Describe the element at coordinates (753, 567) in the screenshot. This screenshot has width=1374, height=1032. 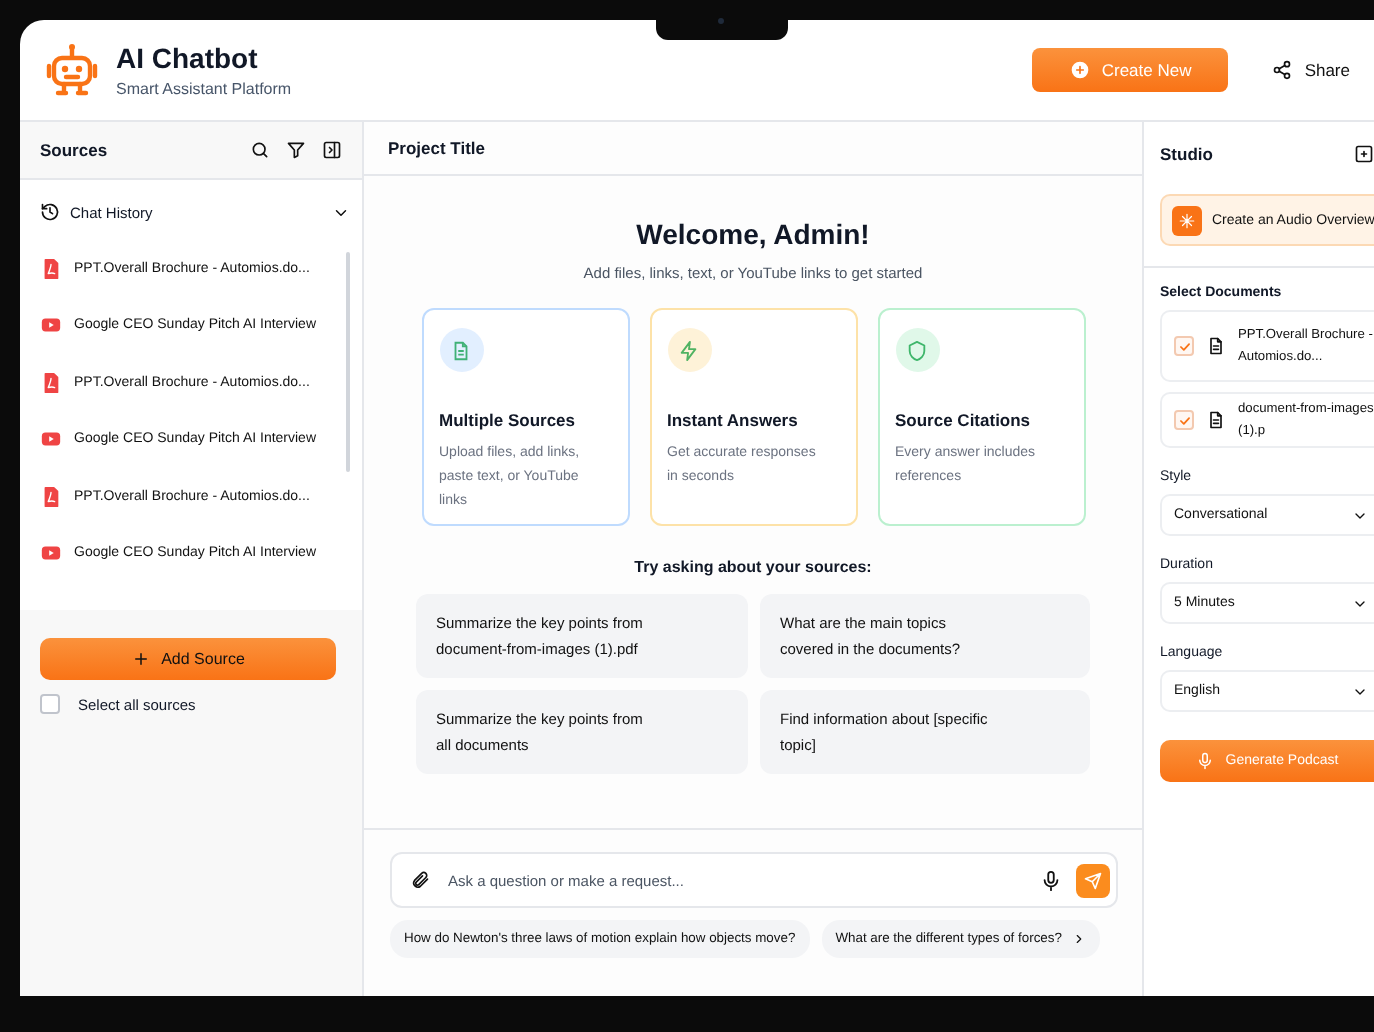
I see `suggestions-heading: Try asking about your sources:` at that location.